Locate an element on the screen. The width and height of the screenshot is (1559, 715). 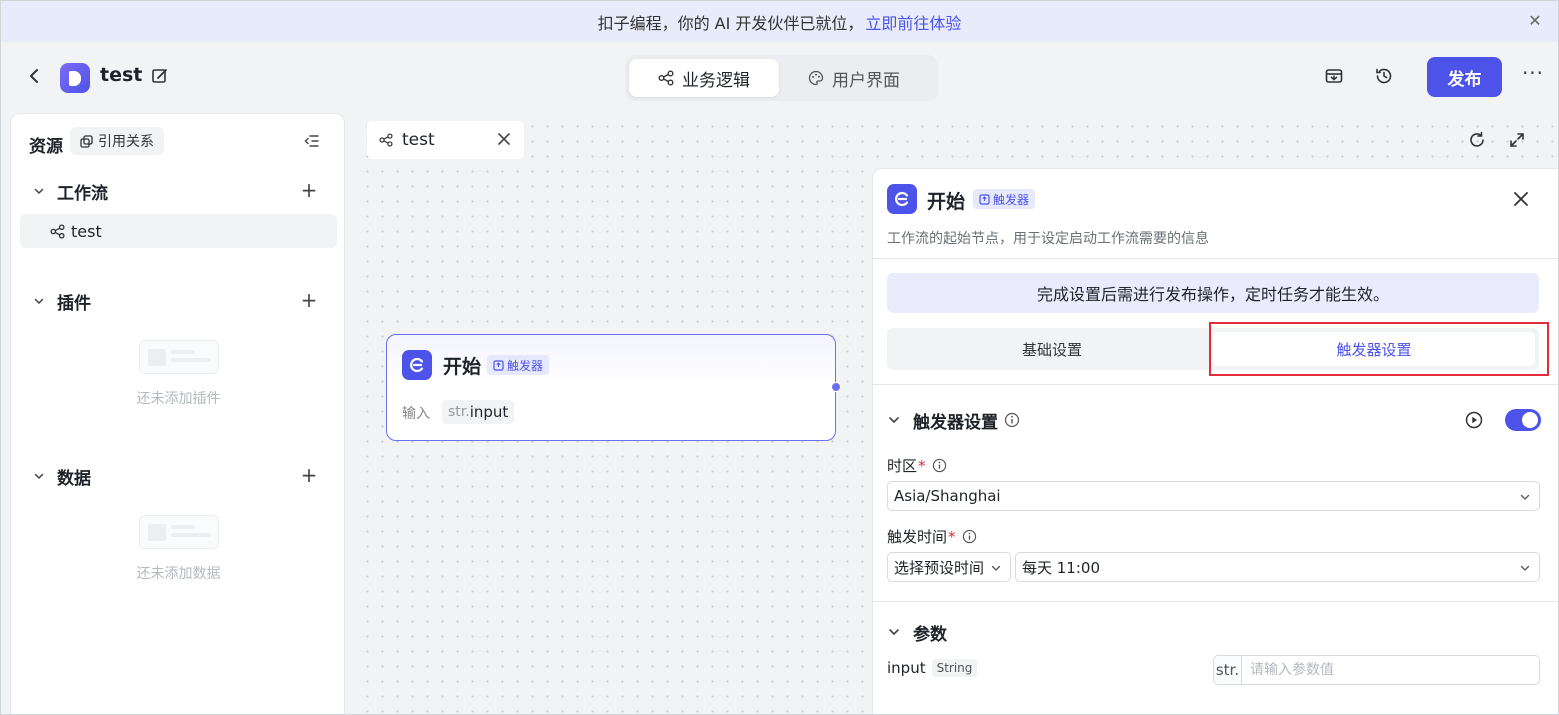
preset-time-select: 选择预设时间 is located at coordinates (949, 567).